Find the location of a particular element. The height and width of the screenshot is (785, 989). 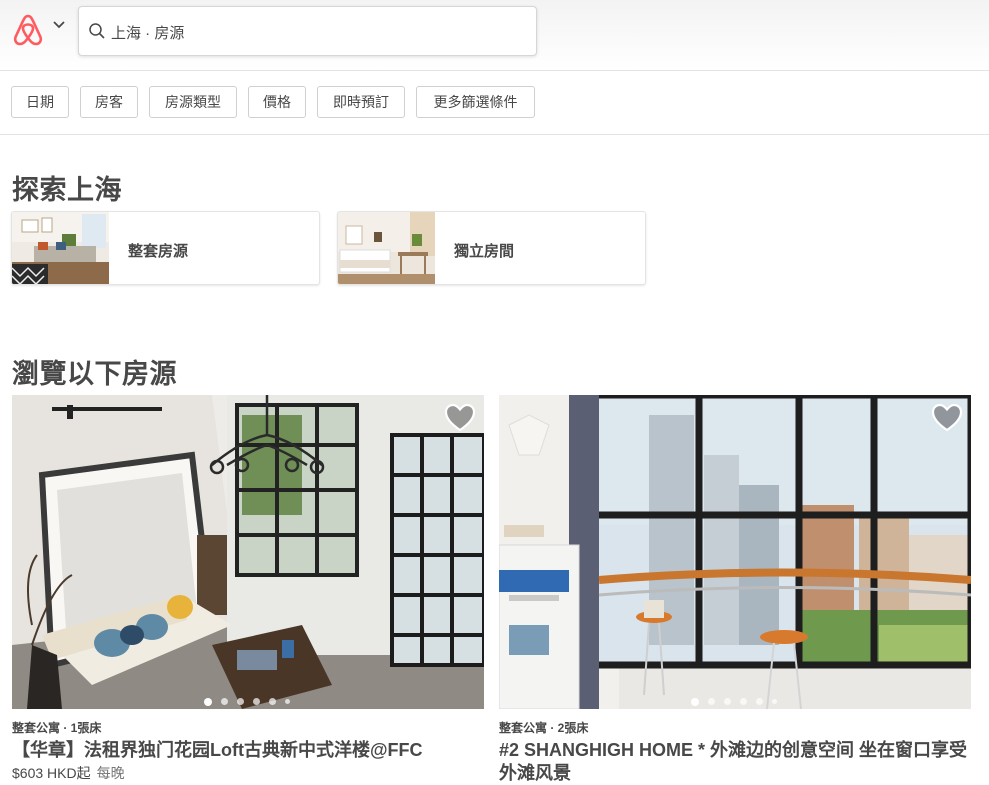

filter-price-button: 價格 is located at coordinates (277, 102).